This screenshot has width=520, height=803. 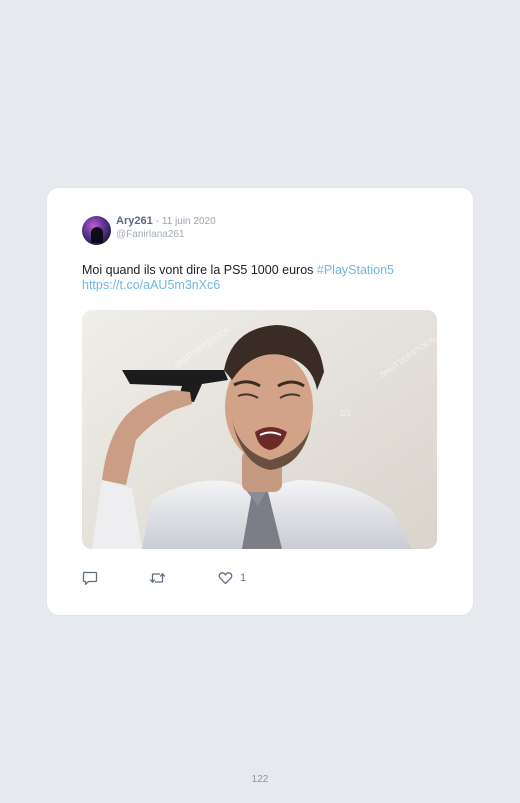 I want to click on retweet-button, so click(x=157, y=578).